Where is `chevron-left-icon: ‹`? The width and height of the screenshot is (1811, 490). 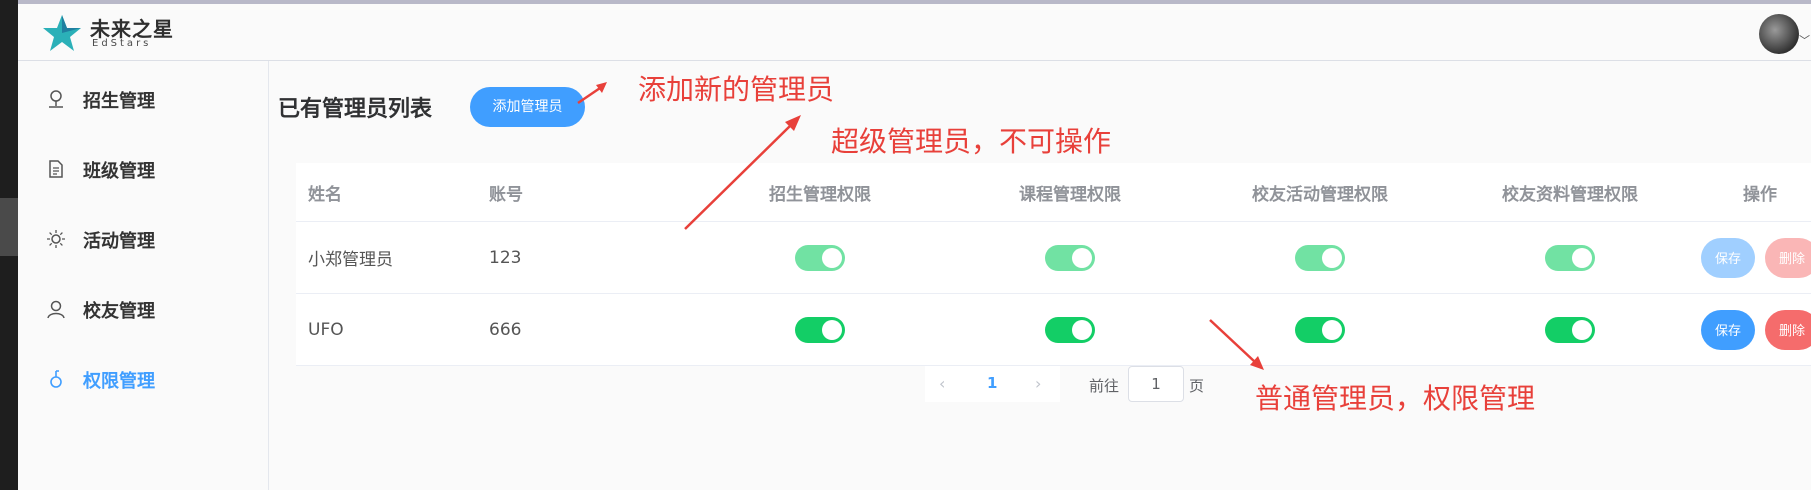
chevron-left-icon: ‹ is located at coordinates (942, 383).